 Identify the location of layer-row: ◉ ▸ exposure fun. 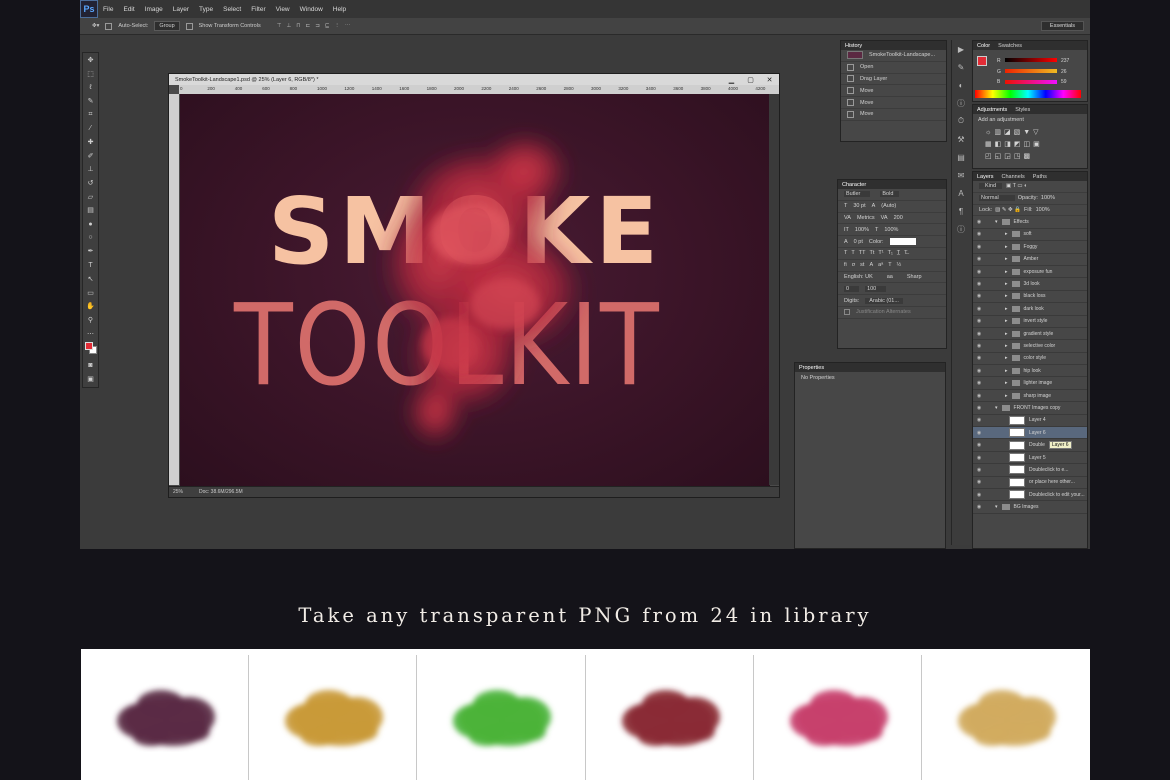
(1030, 272).